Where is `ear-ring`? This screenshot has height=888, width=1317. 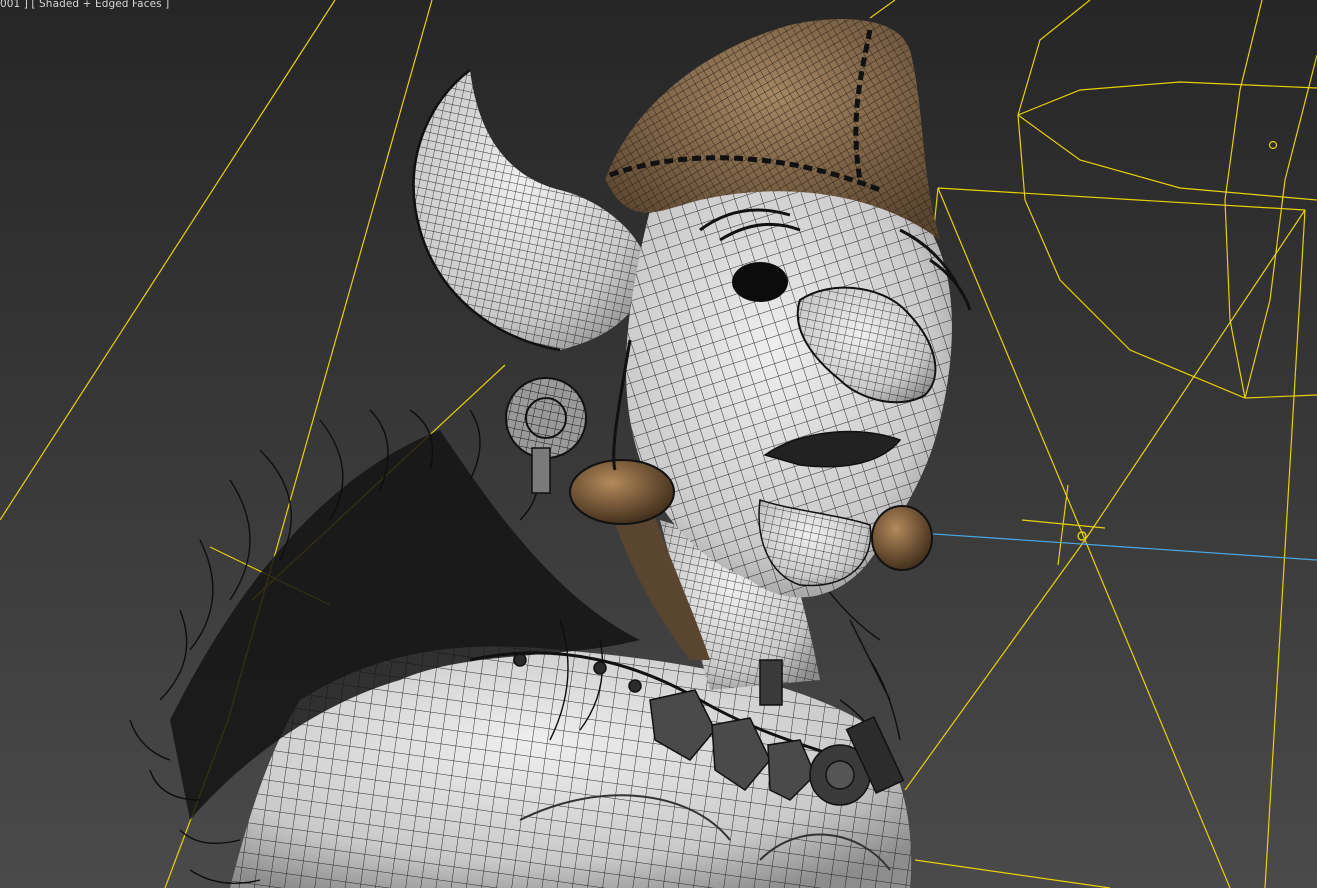 ear-ring is located at coordinates (546, 435).